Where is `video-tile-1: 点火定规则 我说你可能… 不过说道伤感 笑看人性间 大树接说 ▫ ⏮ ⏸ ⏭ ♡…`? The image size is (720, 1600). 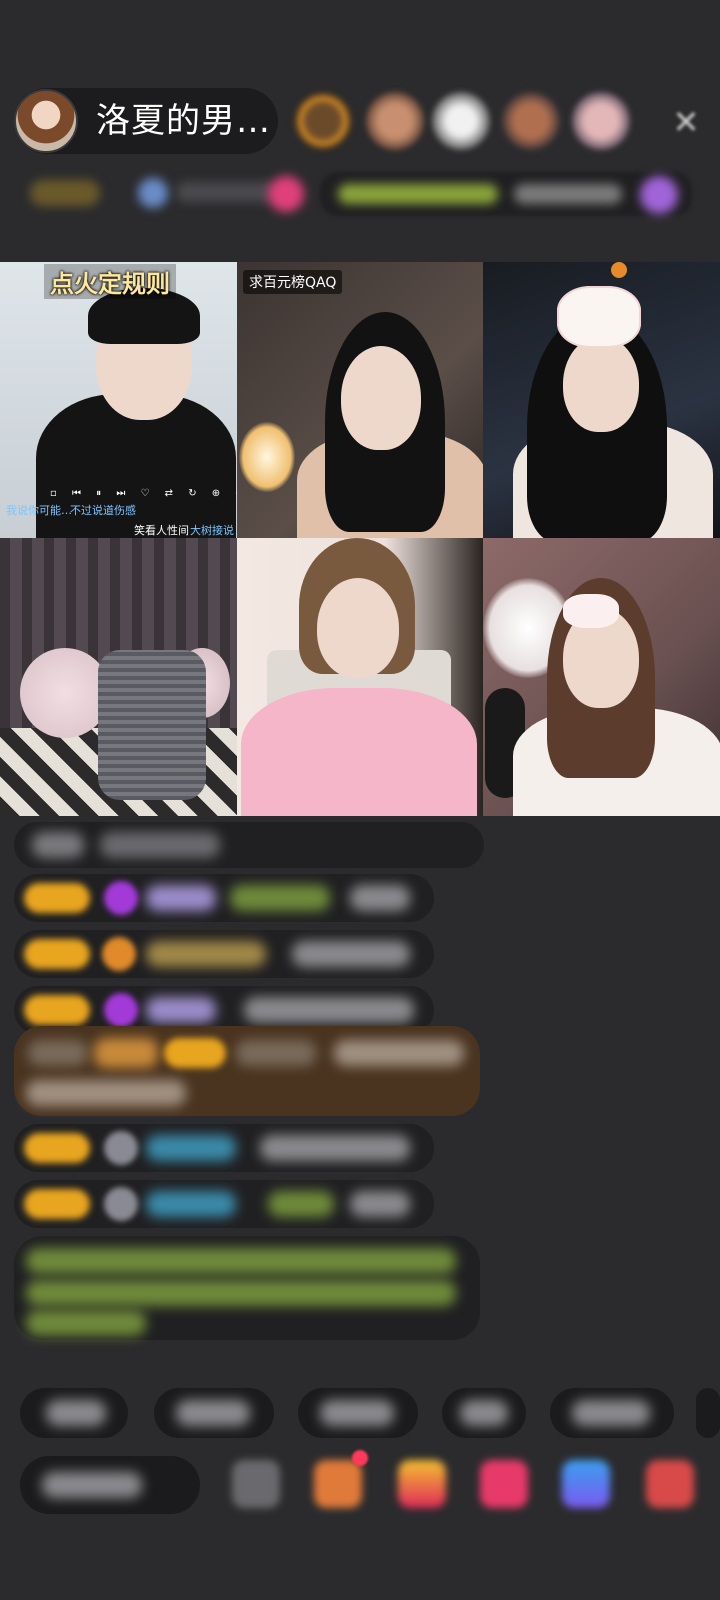
video-tile-1: 点火定规则 我说你可能… 不过说道伤感 笑看人性间 大树接说 ▫ ⏮ ⏸ ⏭ ♡… is located at coordinates (118, 400).